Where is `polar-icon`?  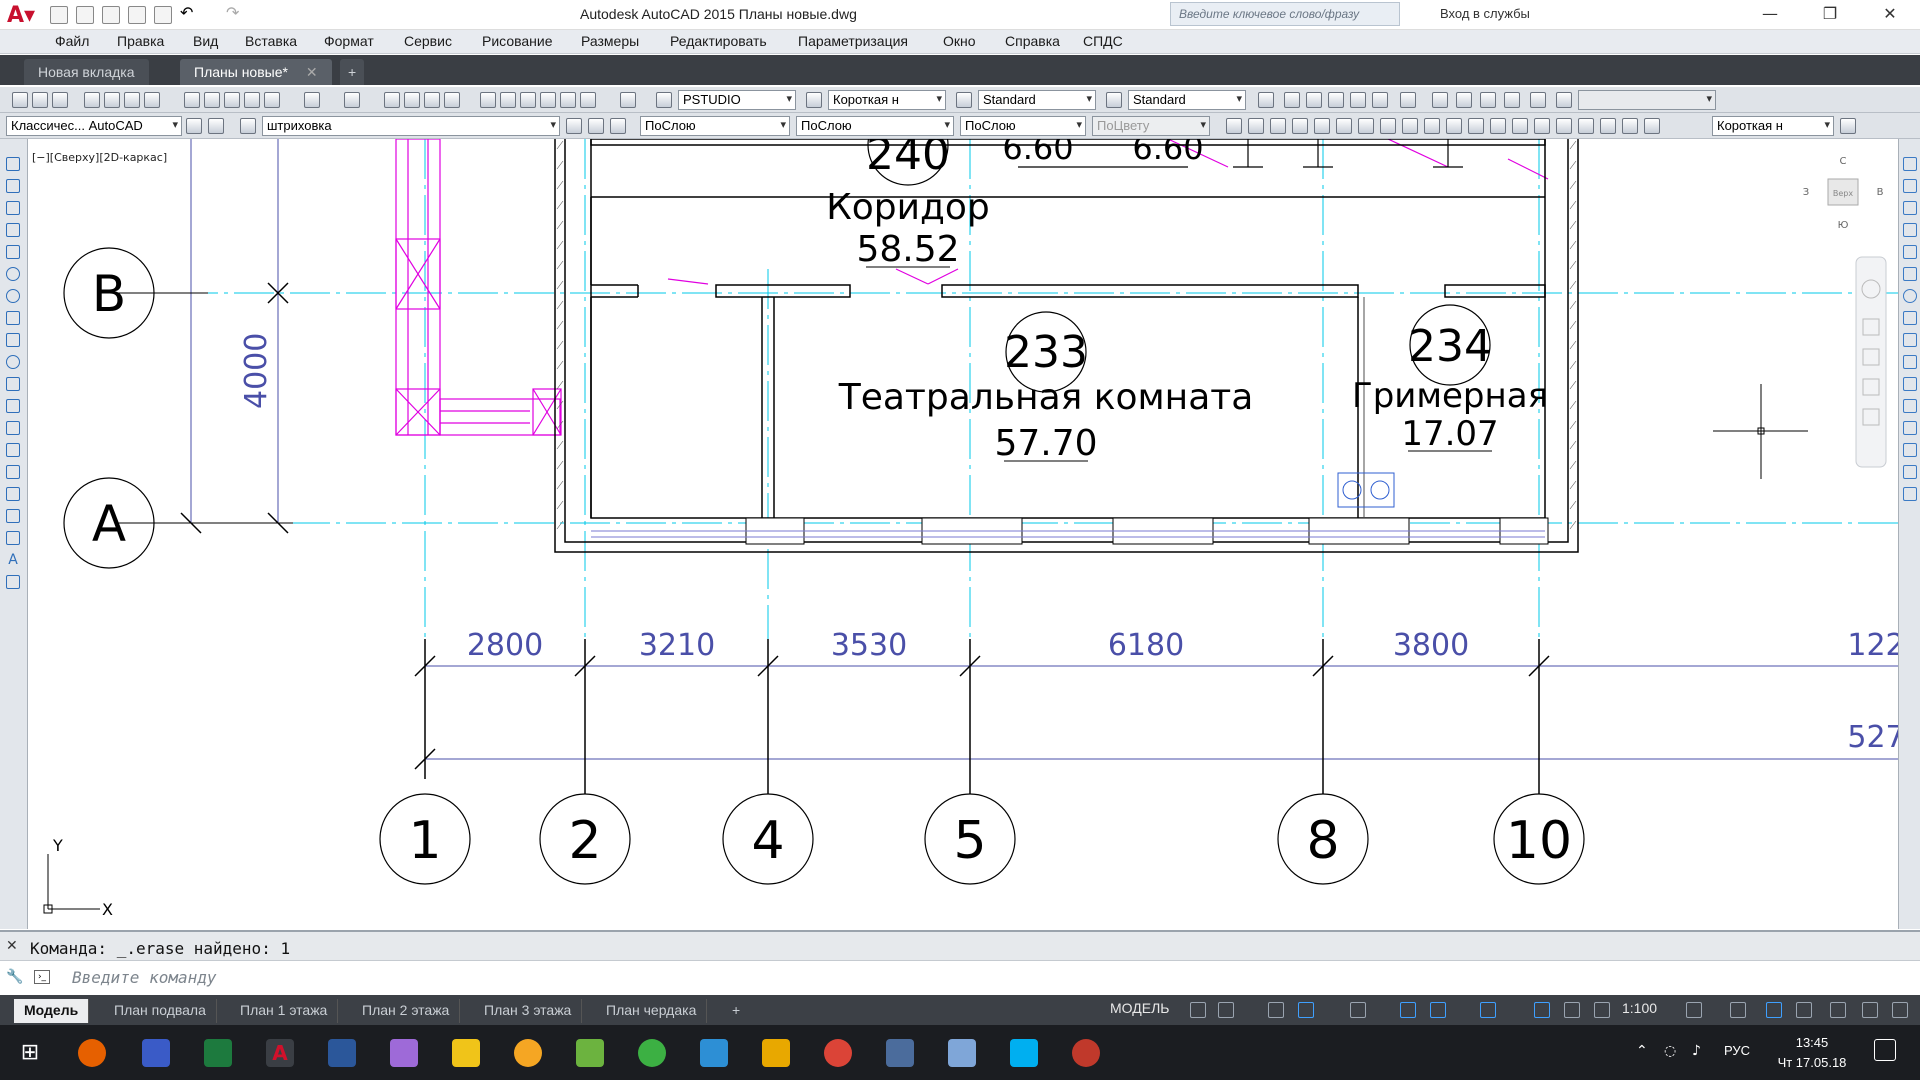
polar-icon is located at coordinates (1306, 1010).